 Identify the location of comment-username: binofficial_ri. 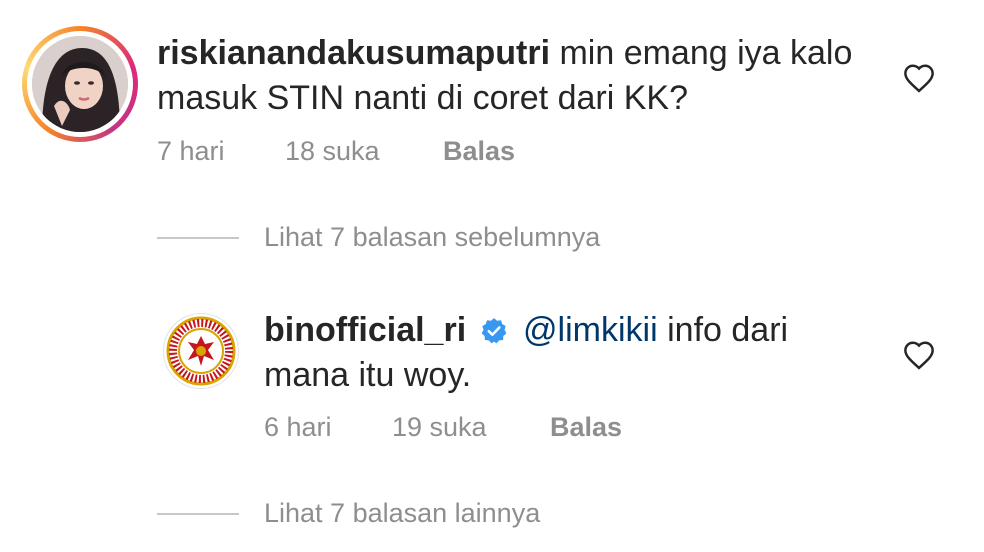
(365, 330).